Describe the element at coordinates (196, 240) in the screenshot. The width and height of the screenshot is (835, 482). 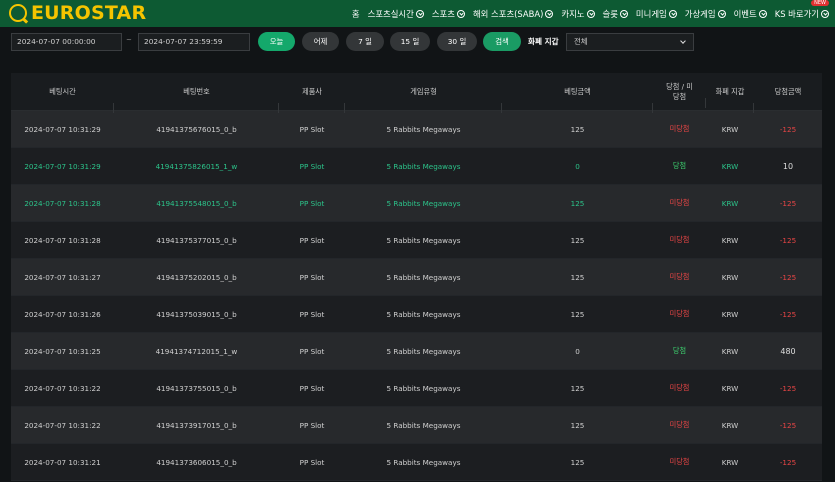
I see `cell-bet-id: 41941375377015_0_b` at that location.